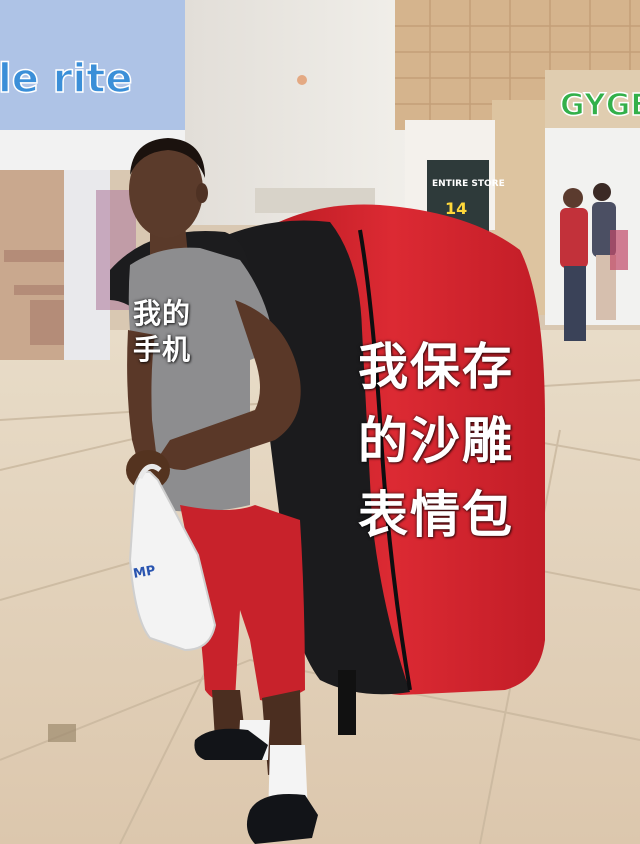 The width and height of the screenshot is (640, 844). I want to click on floor-vent, so click(62, 733).